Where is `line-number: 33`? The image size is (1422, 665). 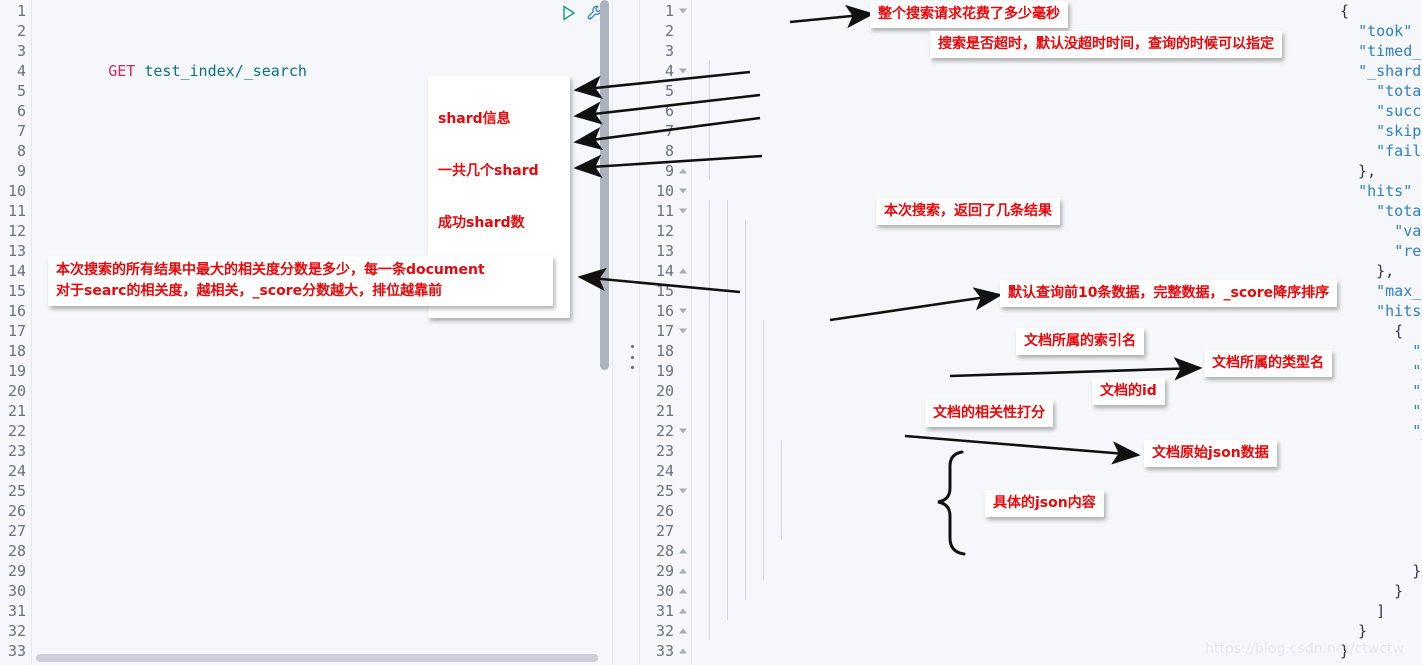
line-number: 33 is located at coordinates (16, 651).